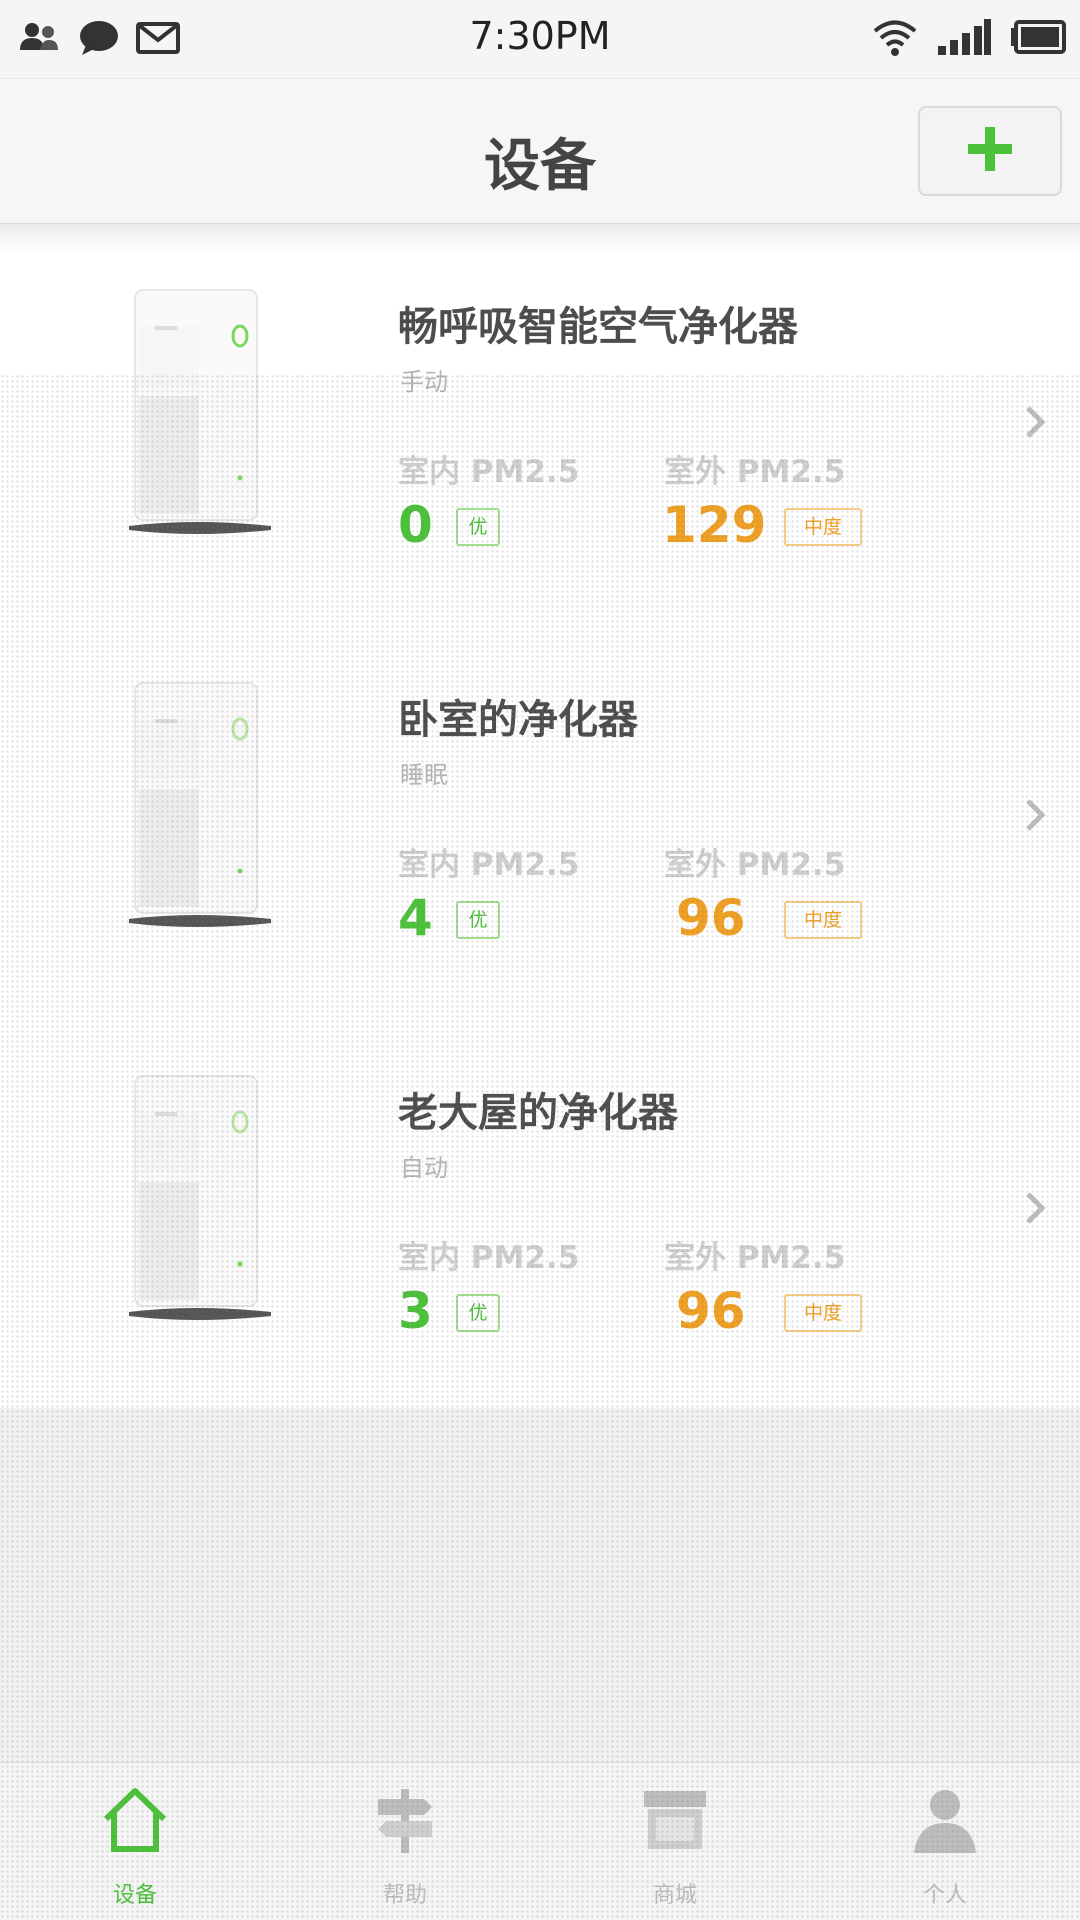 The width and height of the screenshot is (1080, 1920). I want to click on home-icon, so click(135, 1820).